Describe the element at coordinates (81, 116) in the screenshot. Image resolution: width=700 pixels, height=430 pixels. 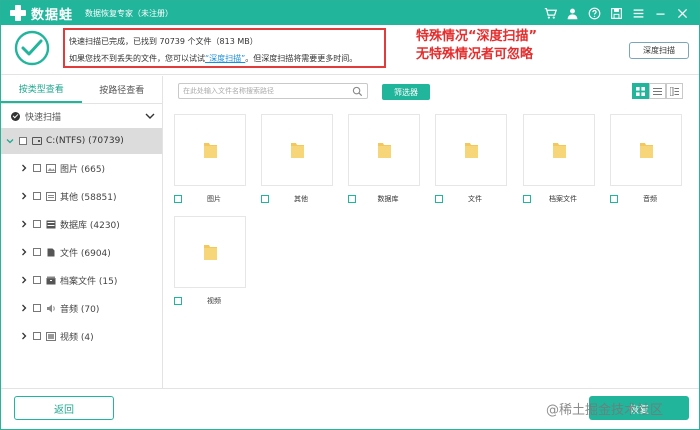
I see `quick-scan-row: 快速扫描` at that location.